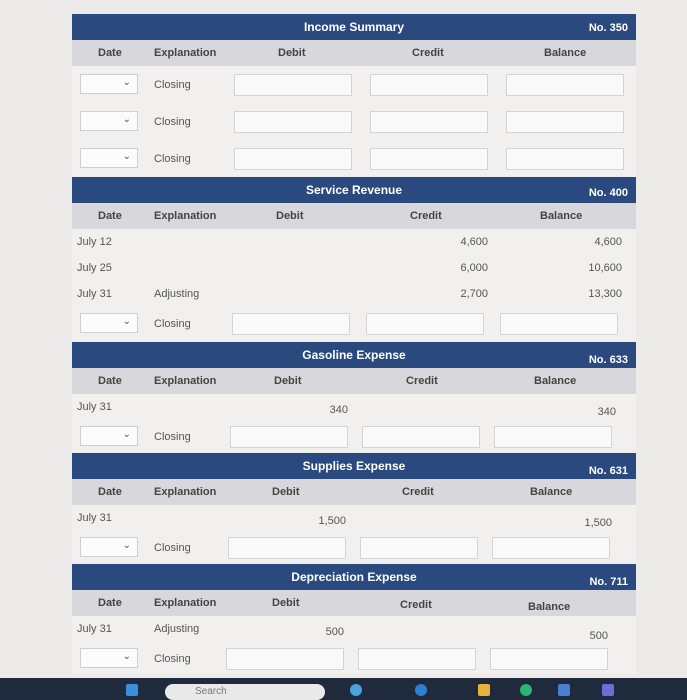 The image size is (687, 700). I want to click on row-balance: 10,600, so click(605, 268).